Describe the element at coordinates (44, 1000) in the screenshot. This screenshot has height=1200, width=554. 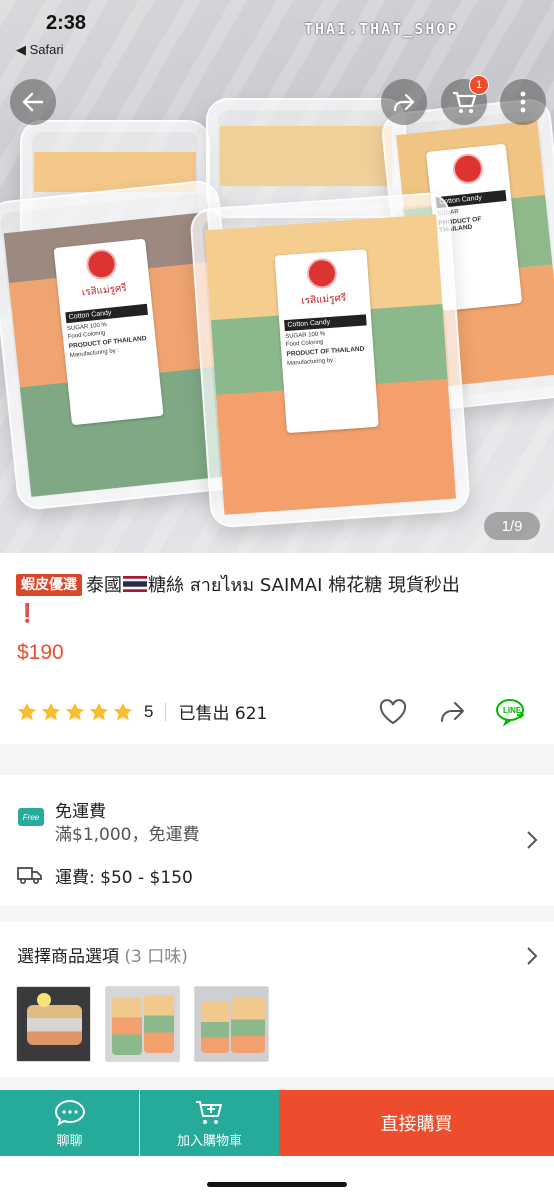
I see `flower-decoration` at that location.